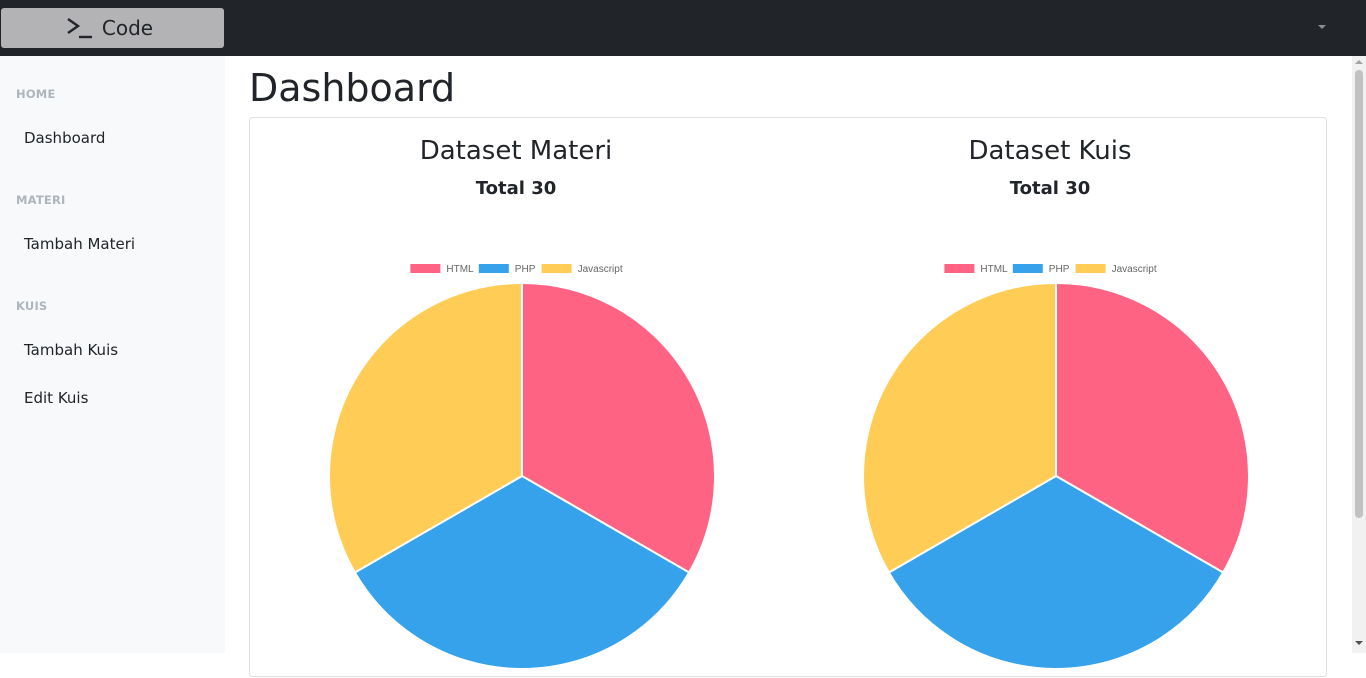 The image size is (1366, 678). I want to click on sidebar-heading-materi: MATERI, so click(41, 200).